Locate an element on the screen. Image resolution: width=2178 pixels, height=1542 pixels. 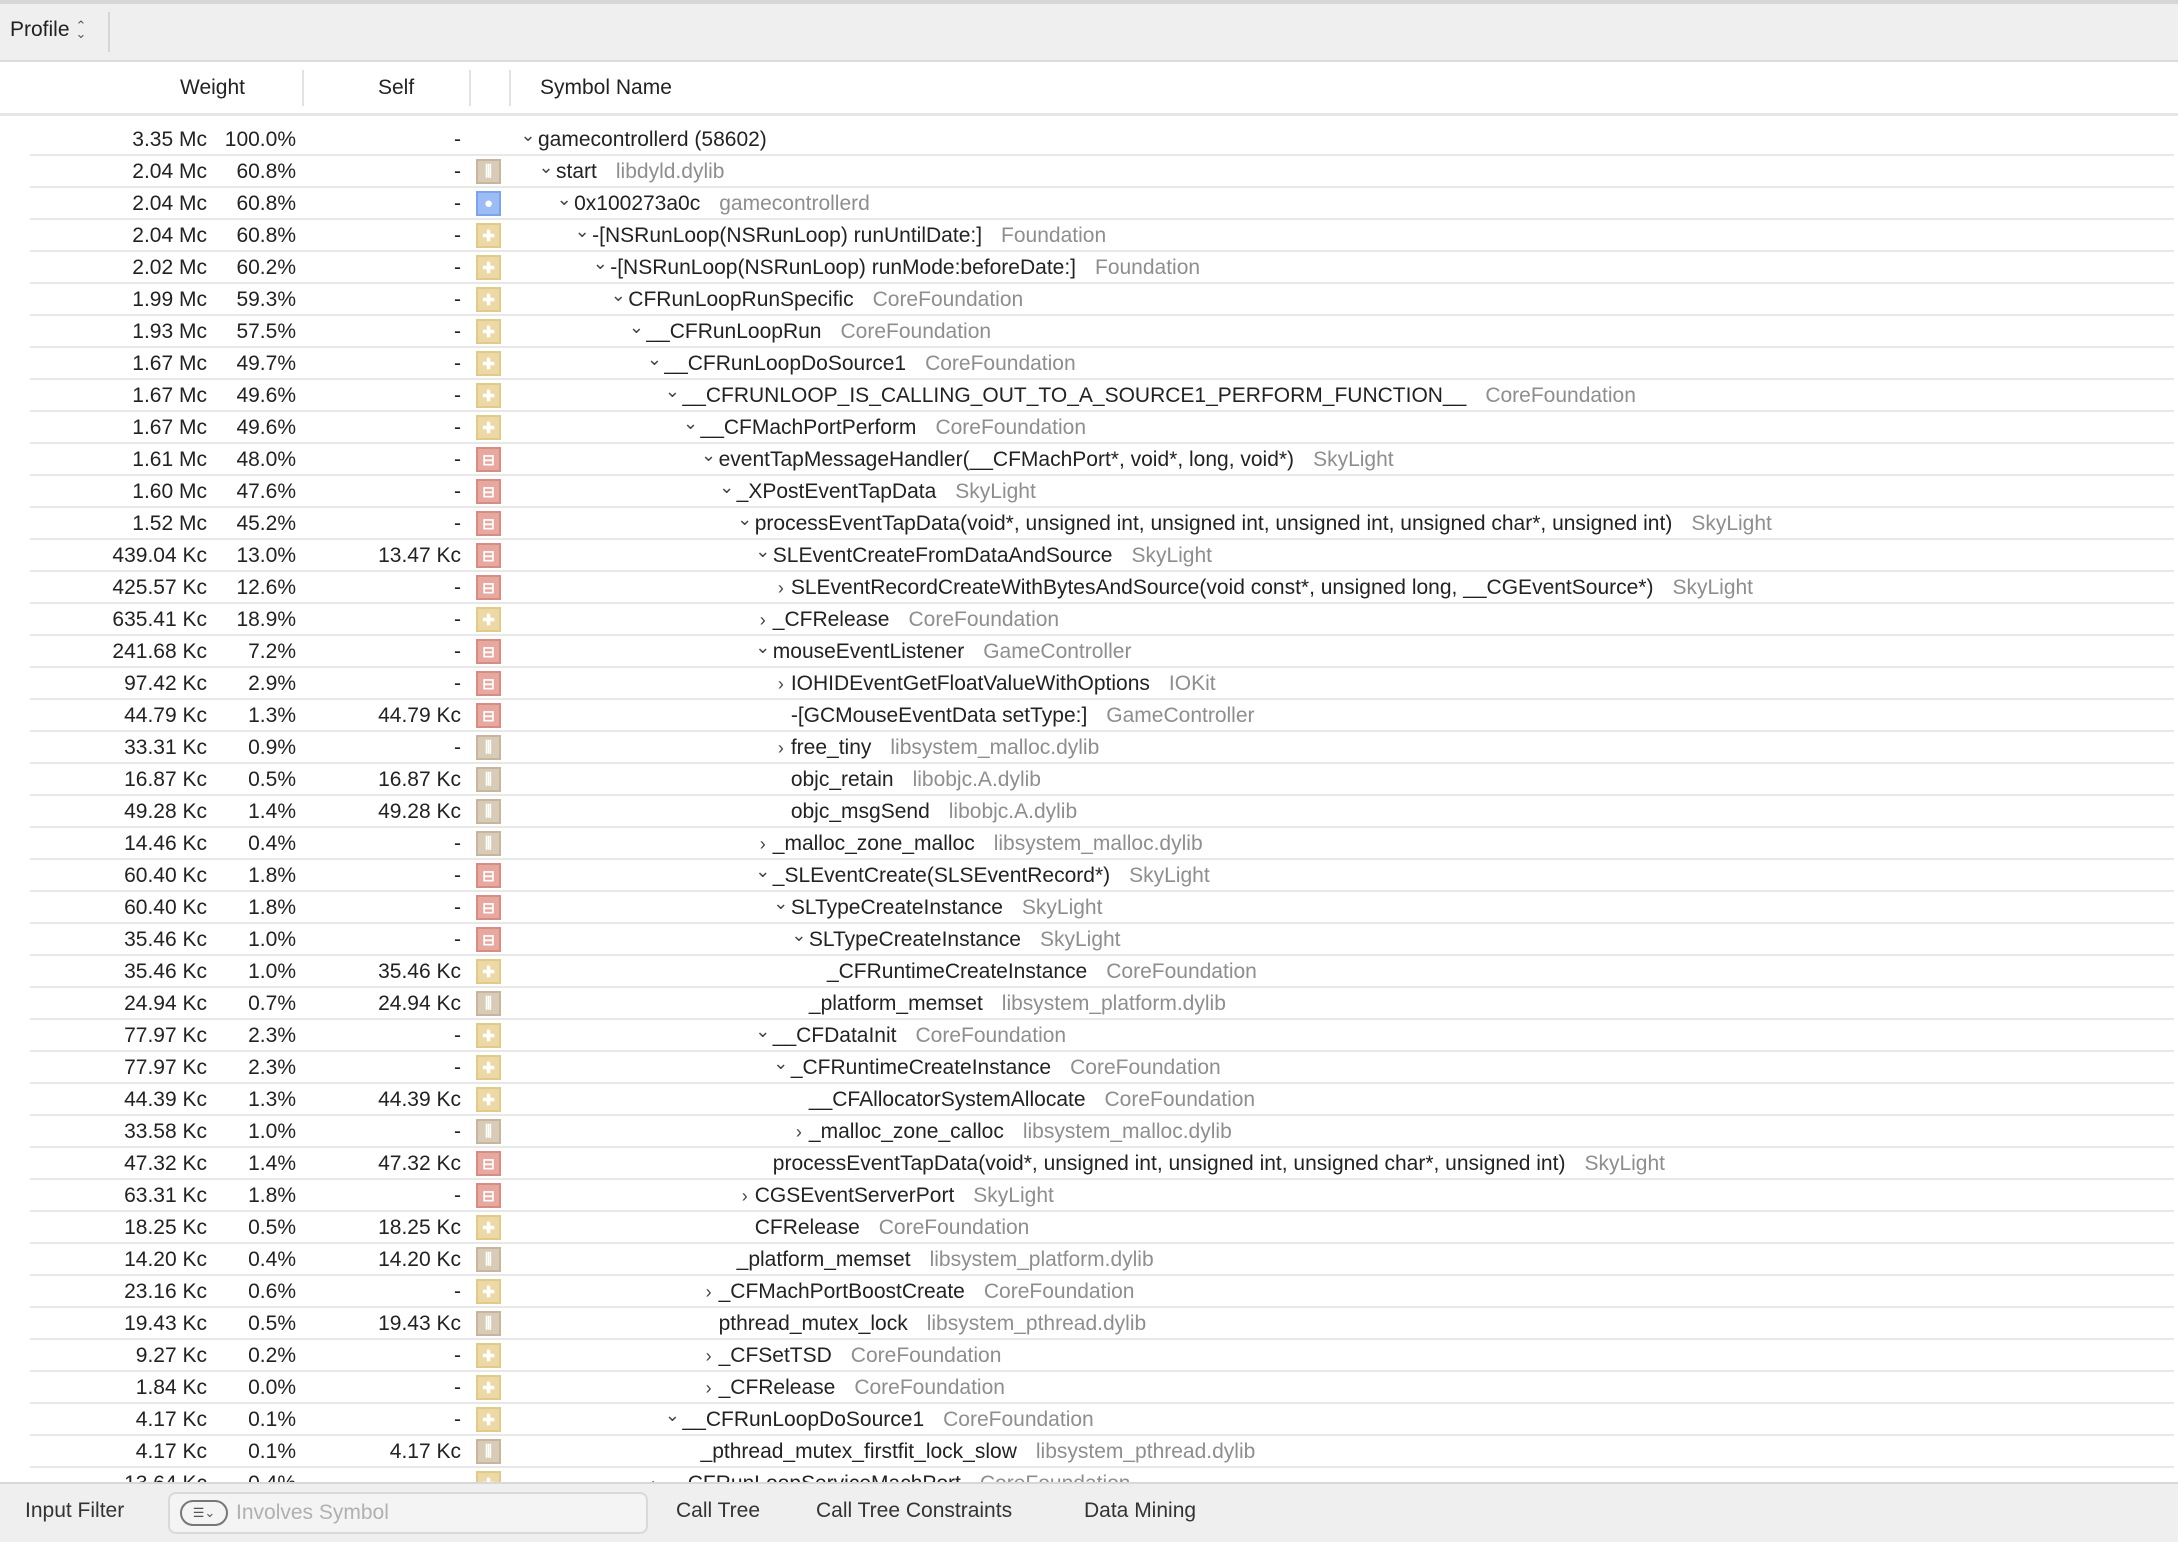
weight-percent: 60.8% is located at coordinates (266, 203).